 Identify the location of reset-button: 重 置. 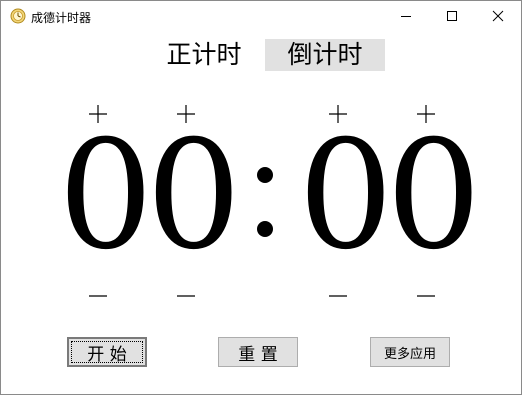
(258, 352).